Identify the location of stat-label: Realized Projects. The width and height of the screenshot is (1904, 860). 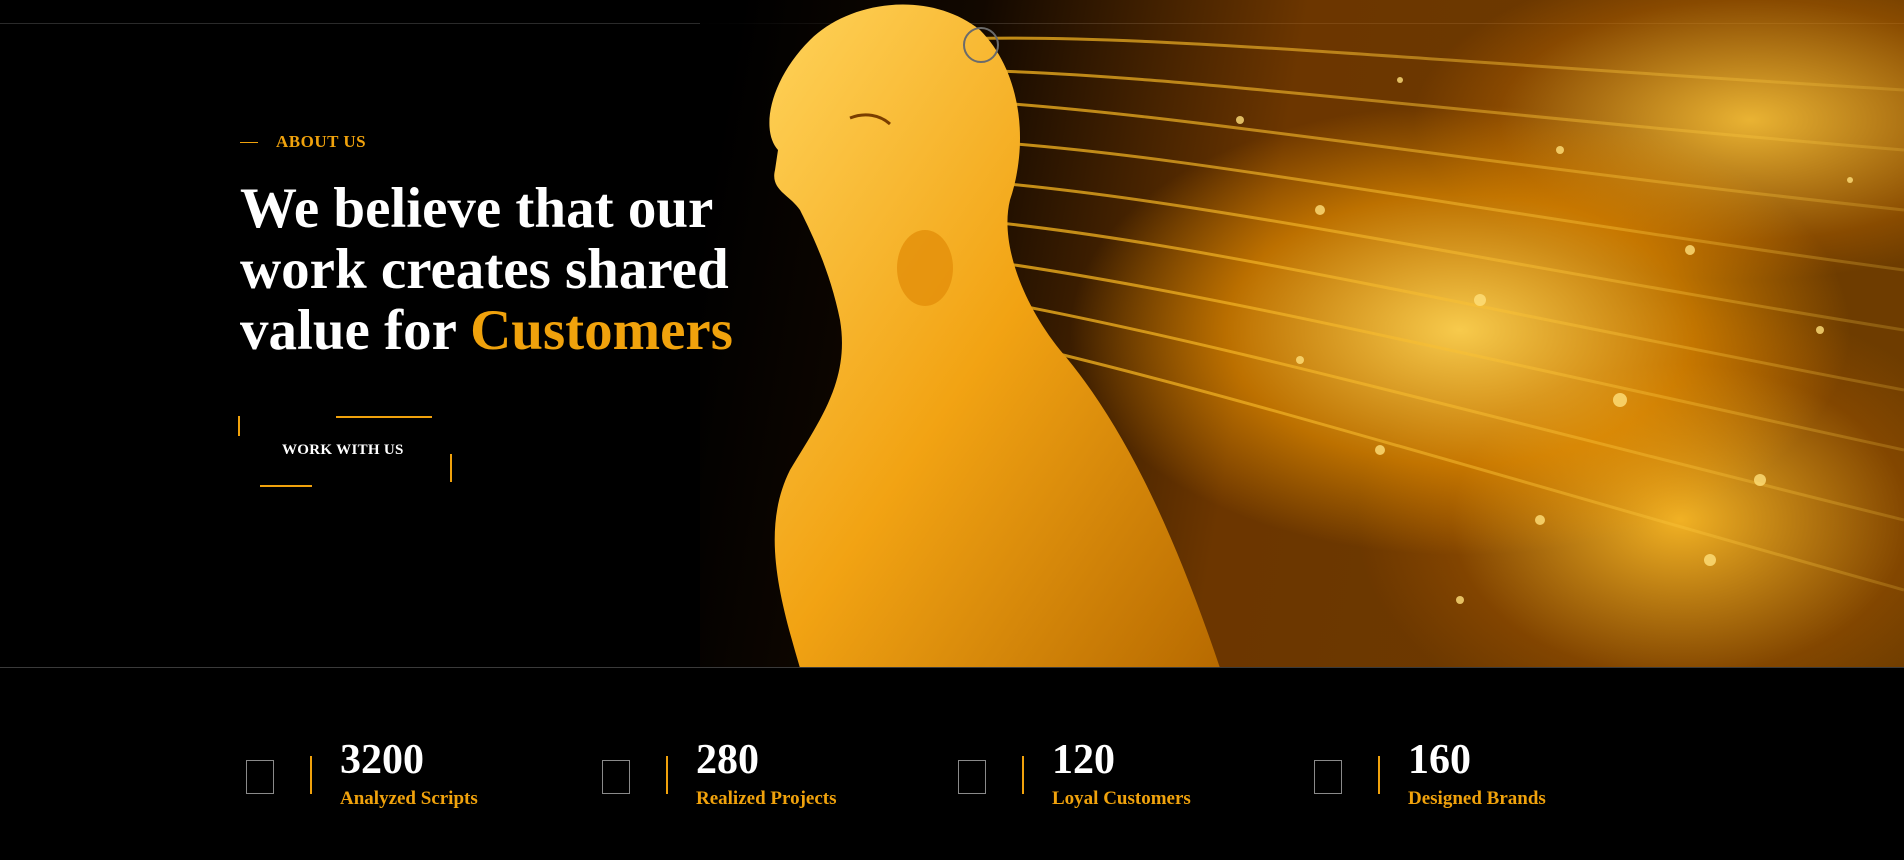
(766, 798).